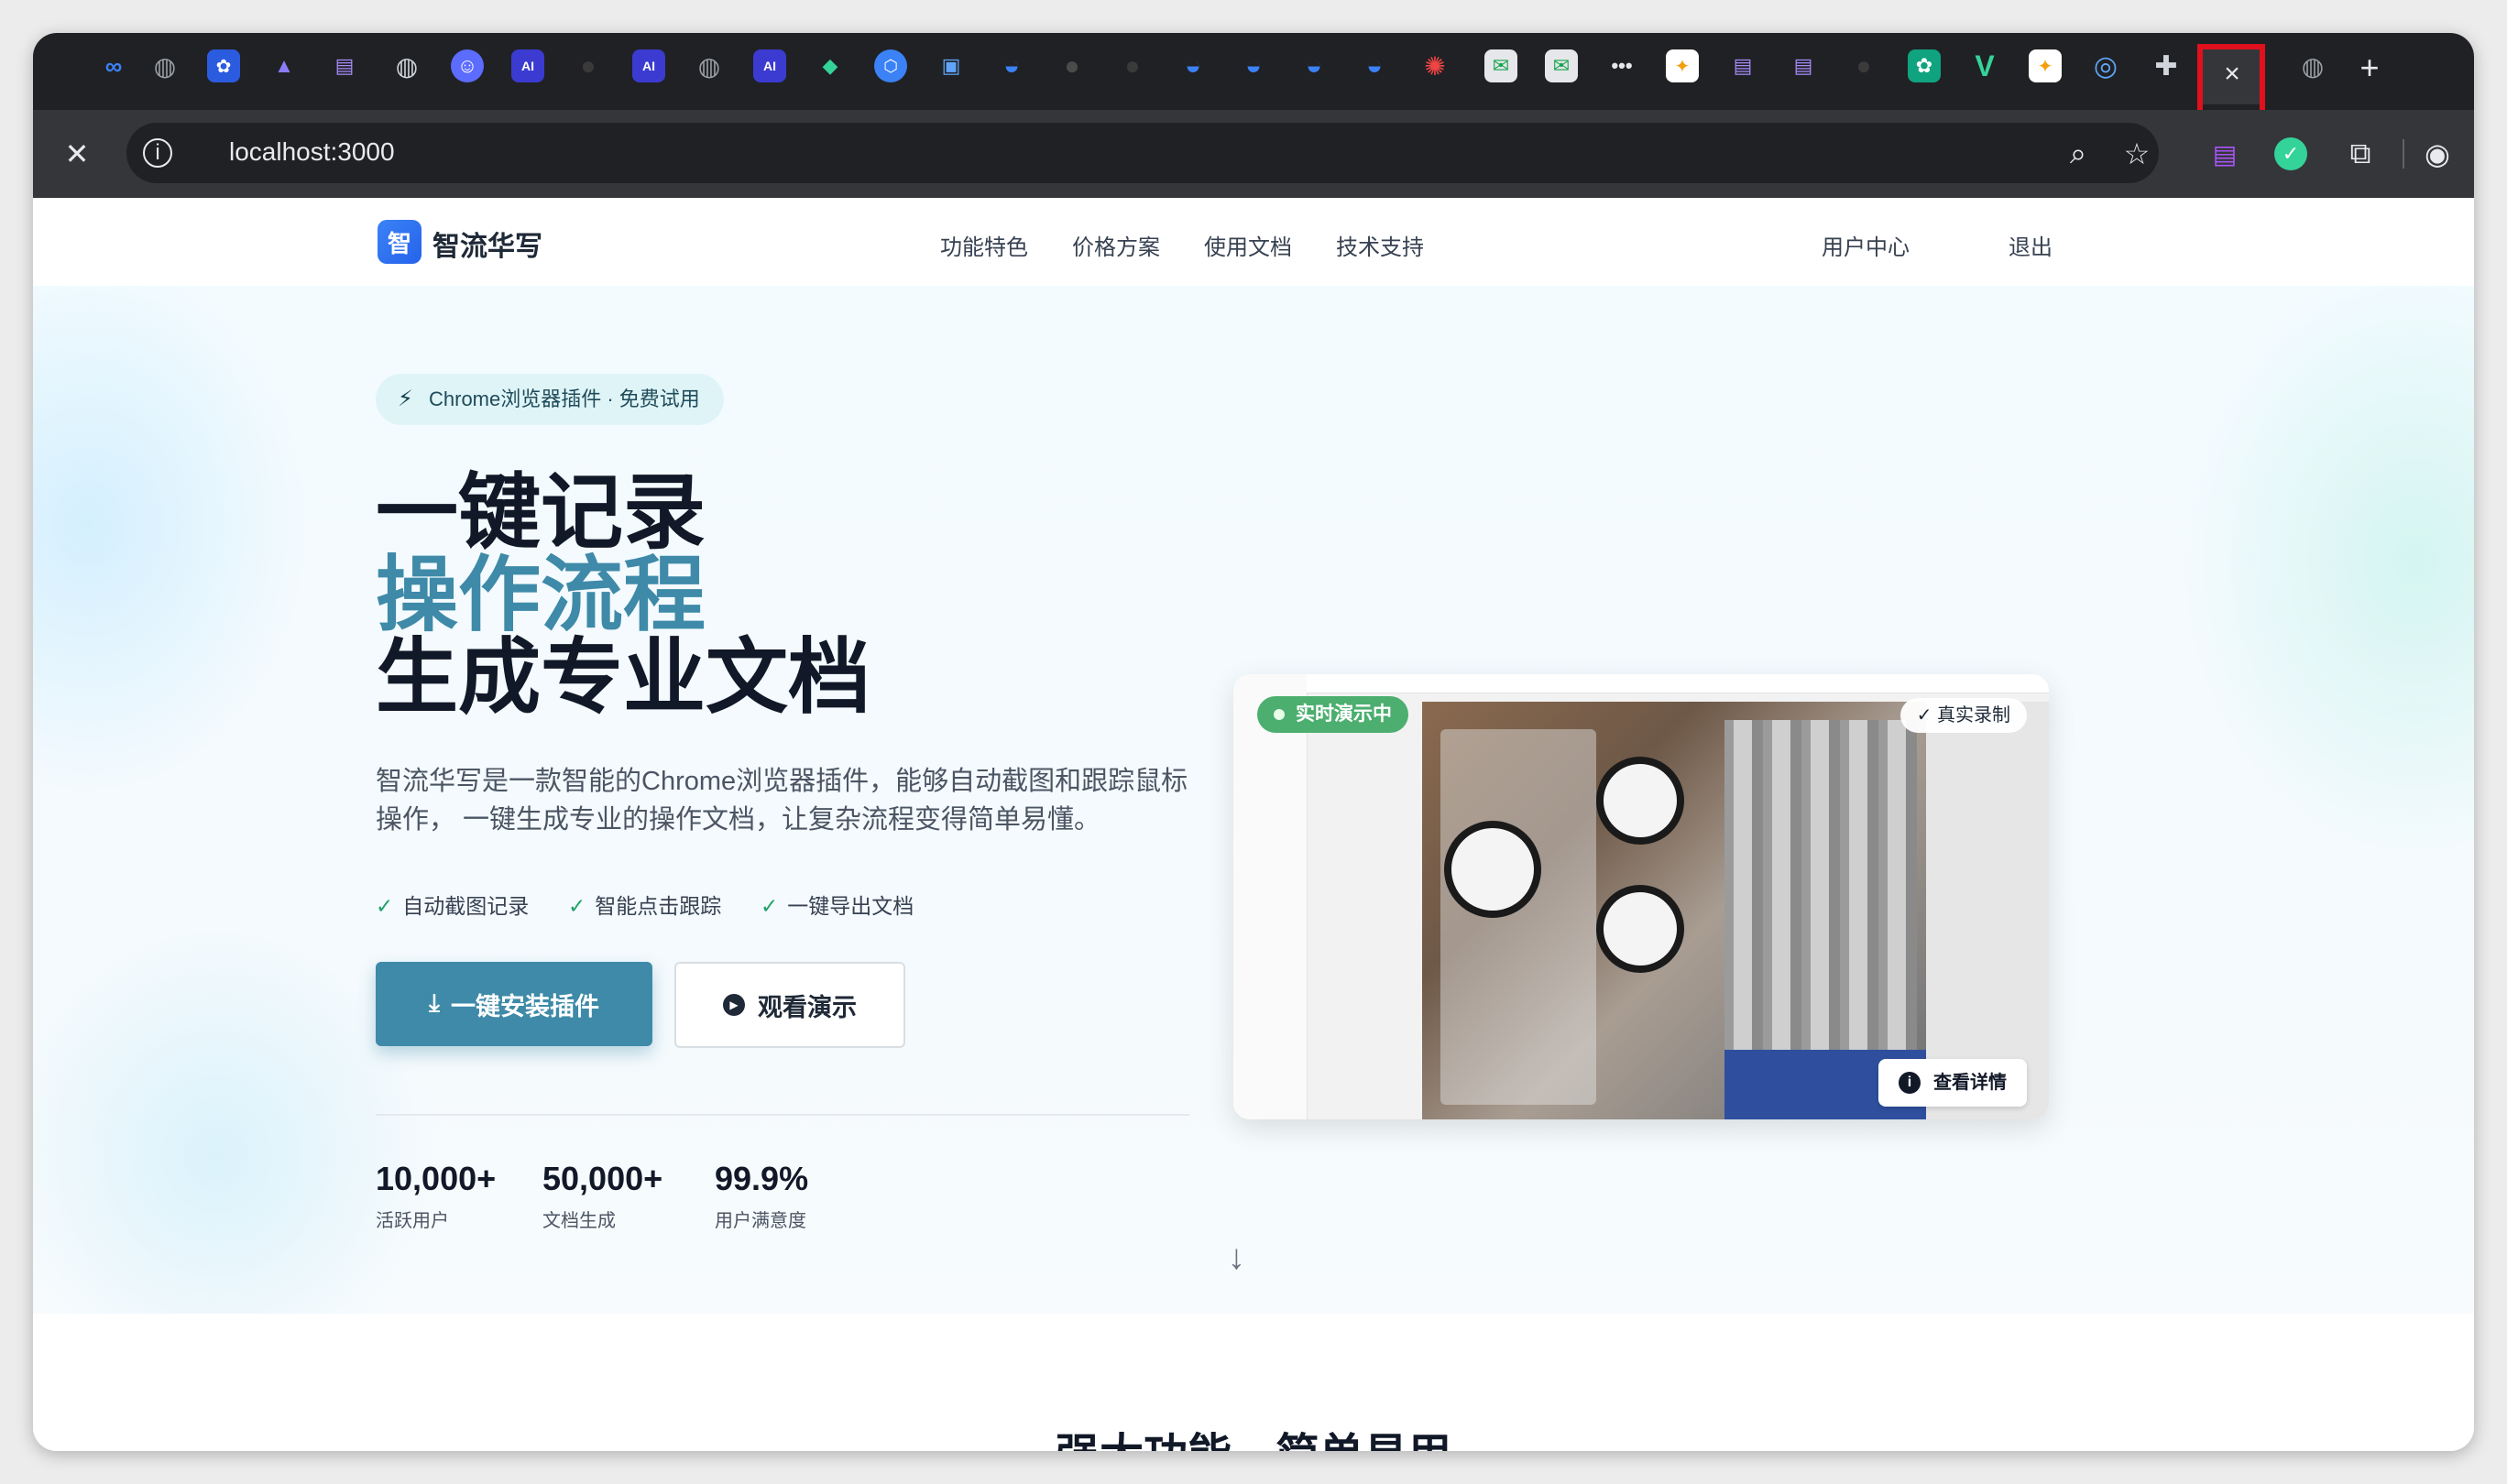 This screenshot has width=2507, height=1484. I want to click on watch-demo-button: ▶ 观看演示, so click(789, 1005).